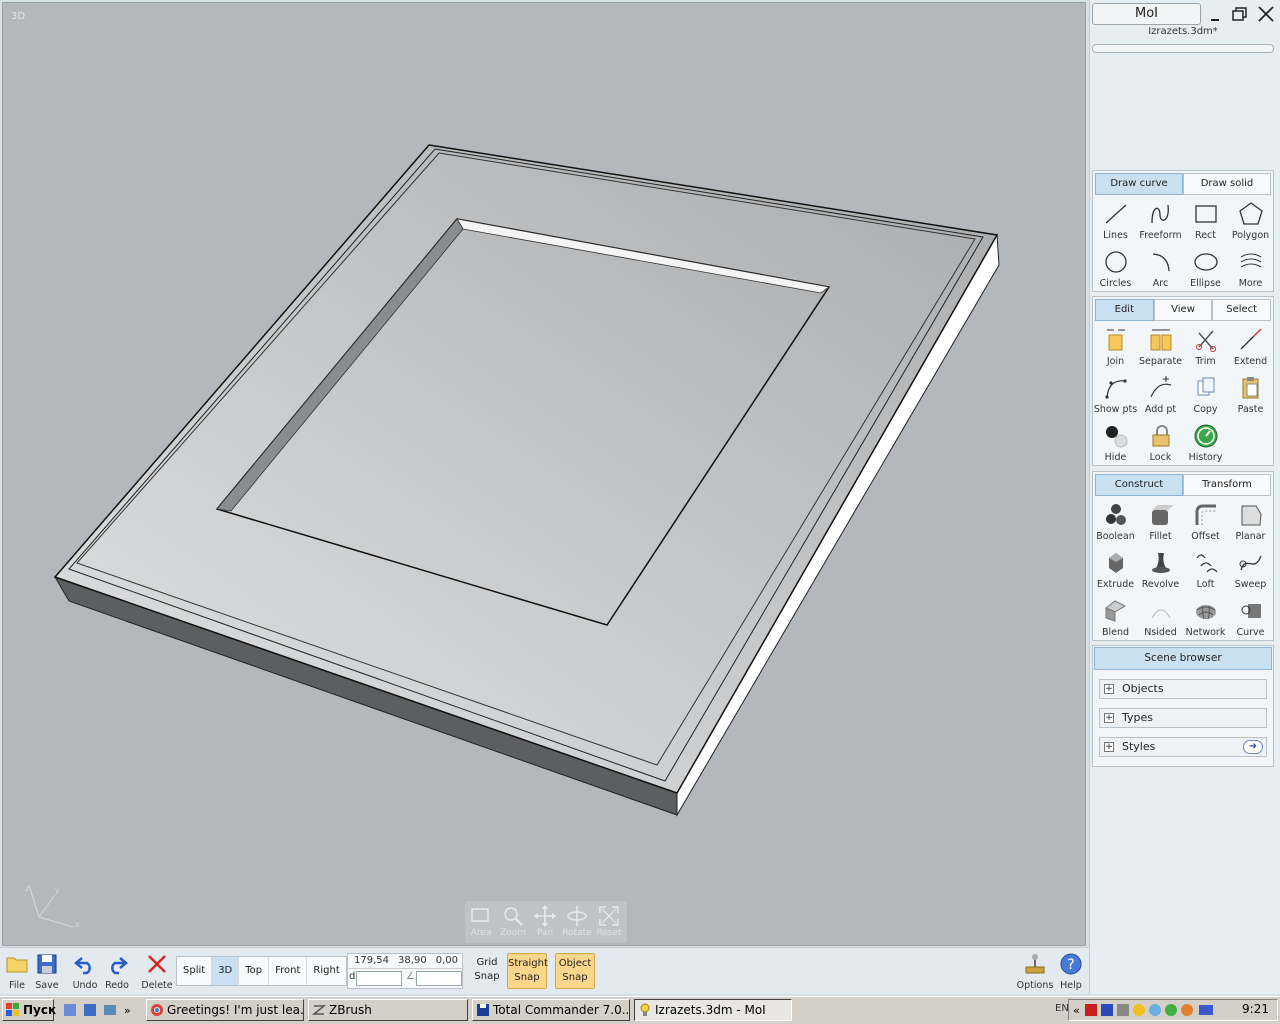 The width and height of the screenshot is (1280, 1024). Describe the element at coordinates (1205, 522) in the screenshot. I see `offset-tool: Offset` at that location.